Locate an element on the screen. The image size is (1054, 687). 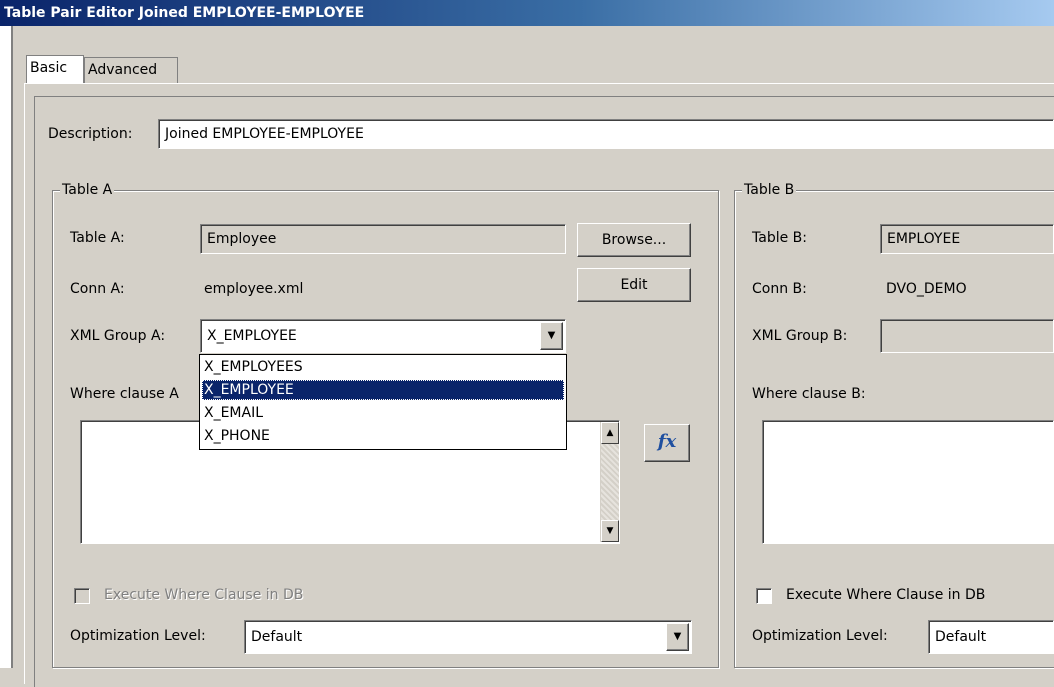
edit-button: Edit is located at coordinates (634, 285).